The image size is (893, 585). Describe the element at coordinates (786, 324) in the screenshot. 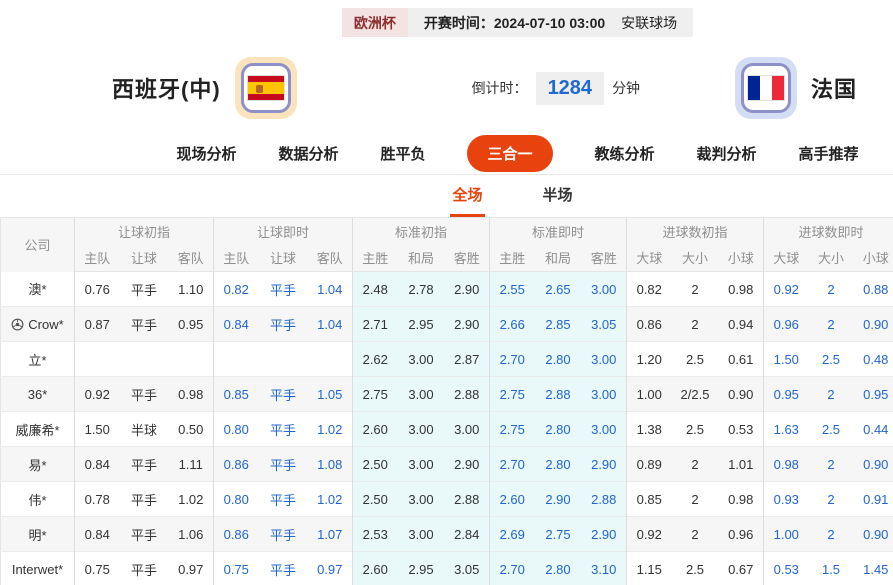

I see `odds-cell: 0.96` at that location.